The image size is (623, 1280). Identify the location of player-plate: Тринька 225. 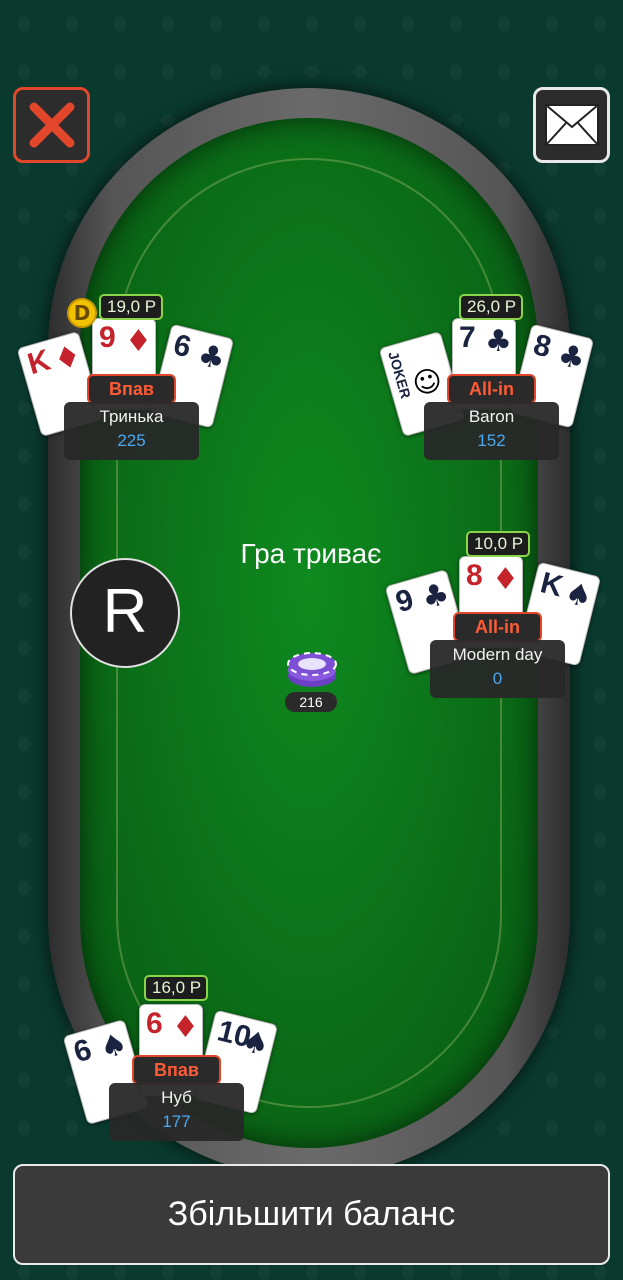
(131, 431).